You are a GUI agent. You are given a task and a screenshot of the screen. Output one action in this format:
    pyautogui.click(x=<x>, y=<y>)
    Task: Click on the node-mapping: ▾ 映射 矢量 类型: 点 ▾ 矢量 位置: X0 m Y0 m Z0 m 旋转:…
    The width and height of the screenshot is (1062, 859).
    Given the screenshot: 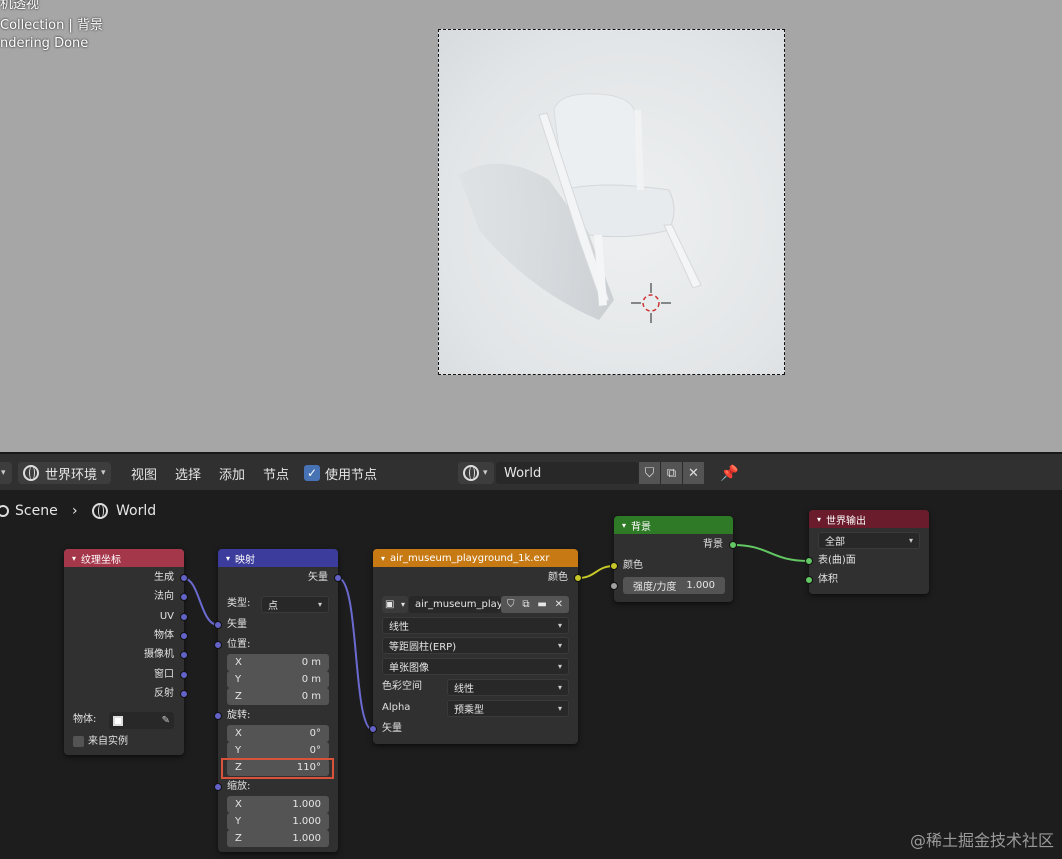 What is the action you would take?
    pyautogui.click(x=278, y=700)
    